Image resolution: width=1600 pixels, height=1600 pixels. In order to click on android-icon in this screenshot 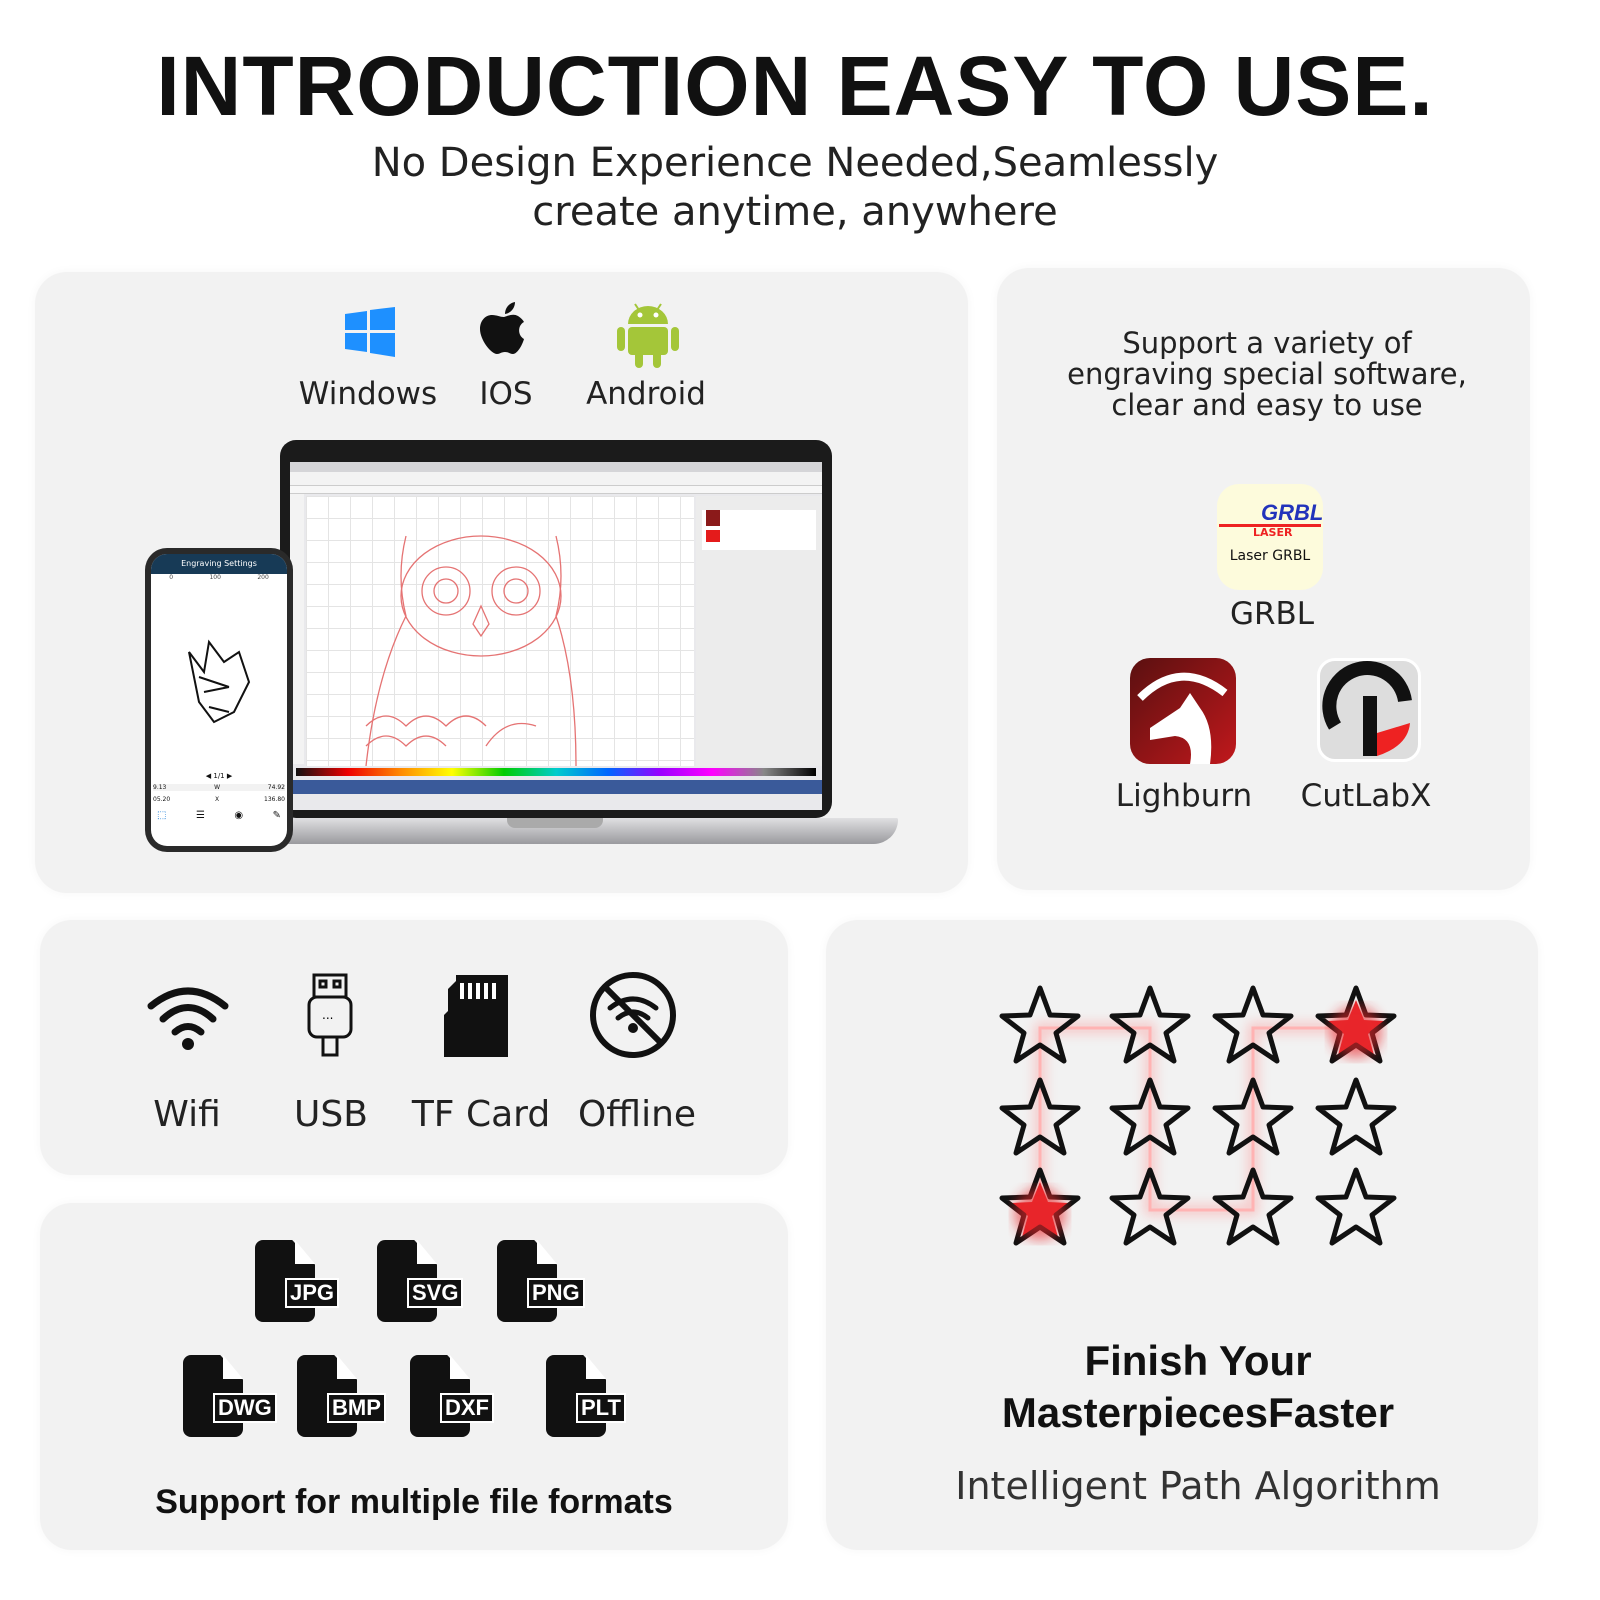, I will do `click(648, 335)`.